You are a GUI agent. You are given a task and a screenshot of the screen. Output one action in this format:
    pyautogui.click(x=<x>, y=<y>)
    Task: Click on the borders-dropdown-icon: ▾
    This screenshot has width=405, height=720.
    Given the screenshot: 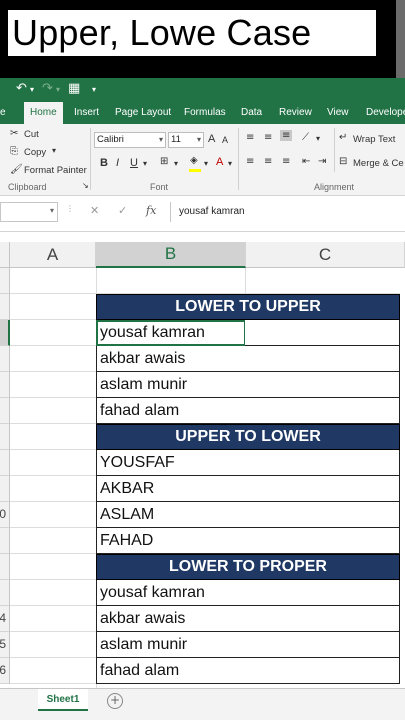 What is the action you would take?
    pyautogui.click(x=176, y=163)
    